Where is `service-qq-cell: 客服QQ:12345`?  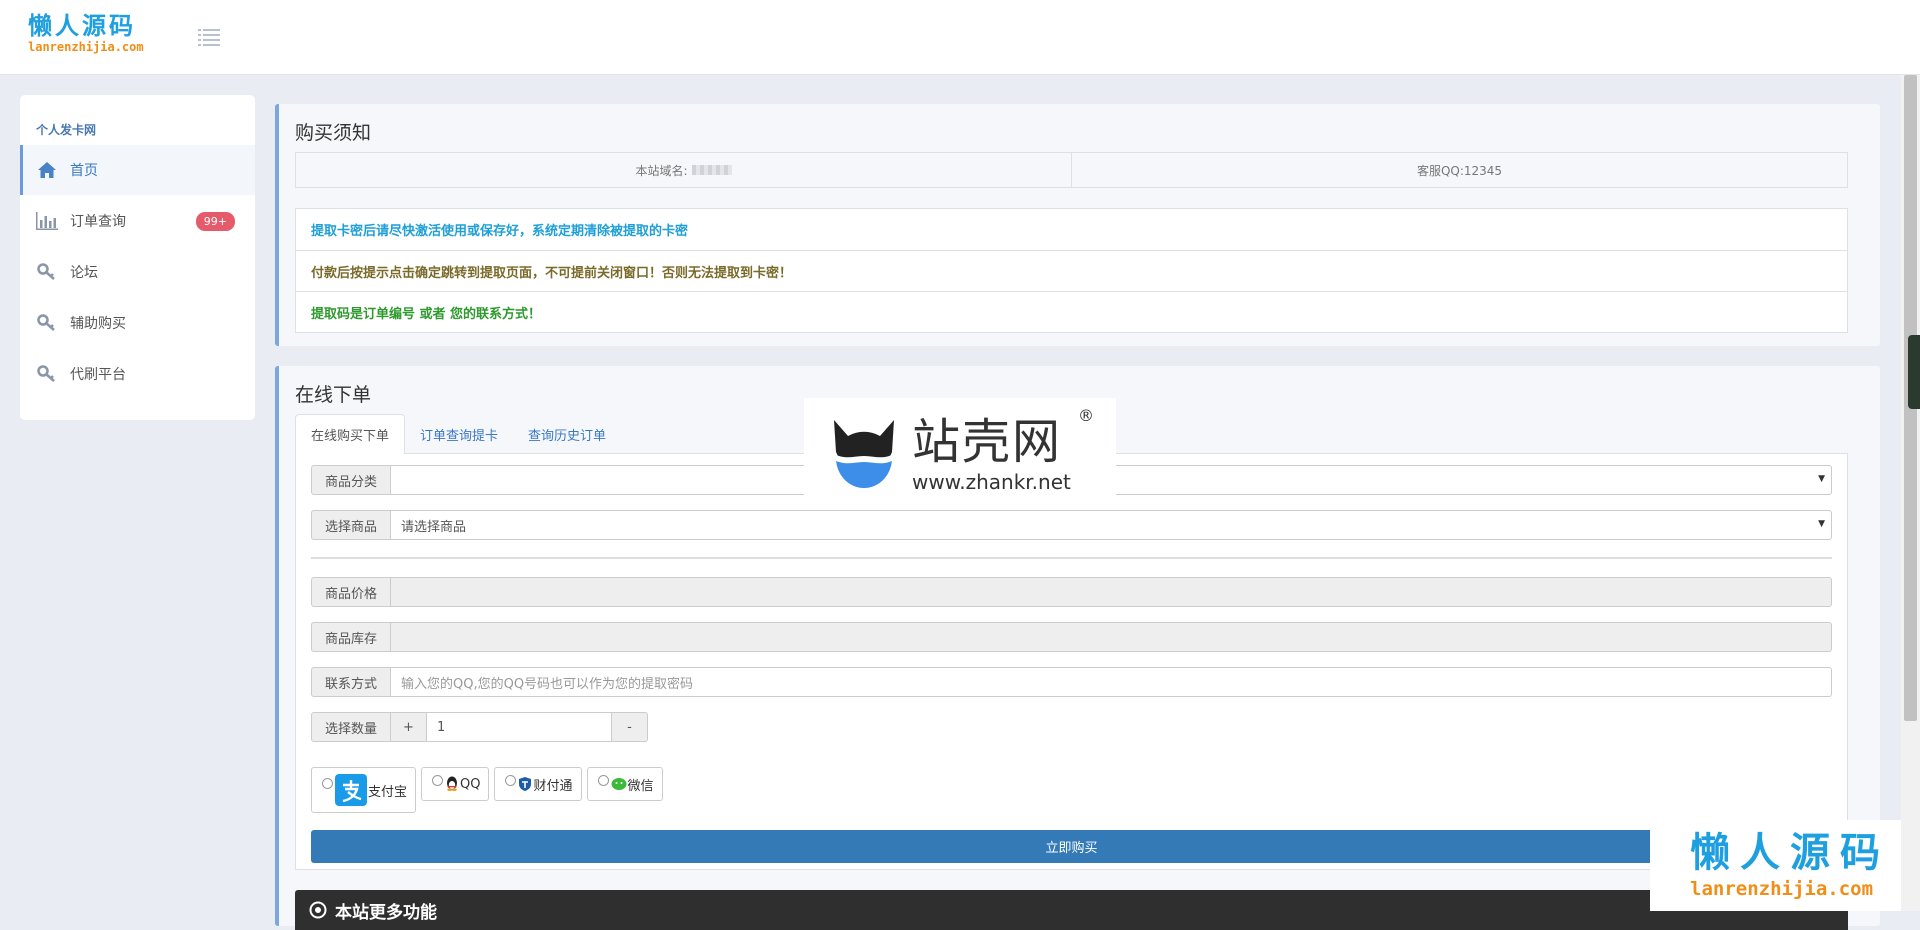 service-qq-cell: 客服QQ:12345 is located at coordinates (1459, 170).